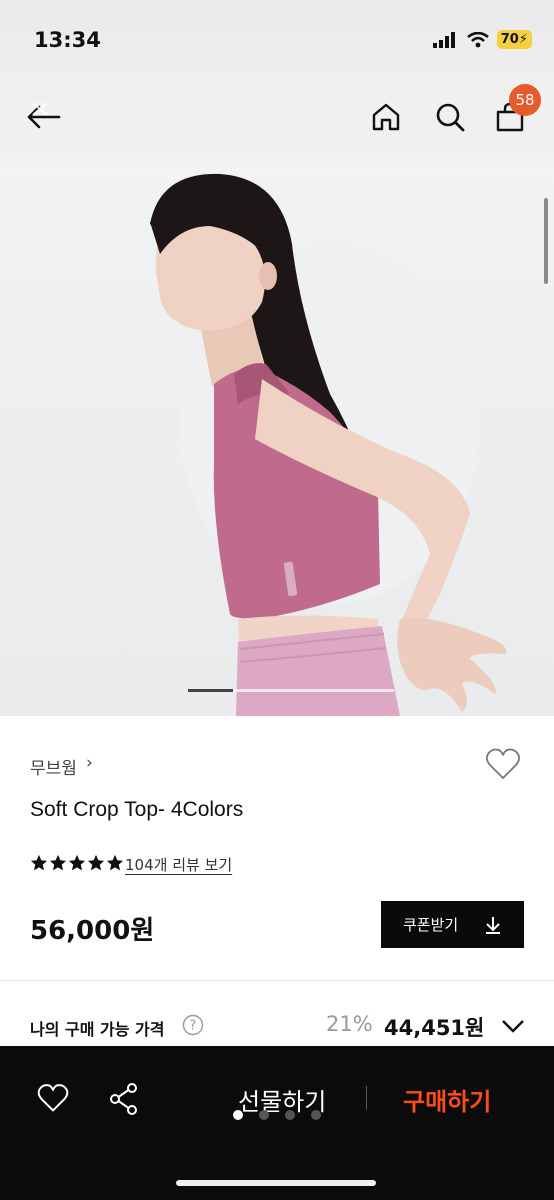 This screenshot has height=1200, width=554. What do you see at coordinates (67, 40) in the screenshot?
I see `status-time: 13:34` at bounding box center [67, 40].